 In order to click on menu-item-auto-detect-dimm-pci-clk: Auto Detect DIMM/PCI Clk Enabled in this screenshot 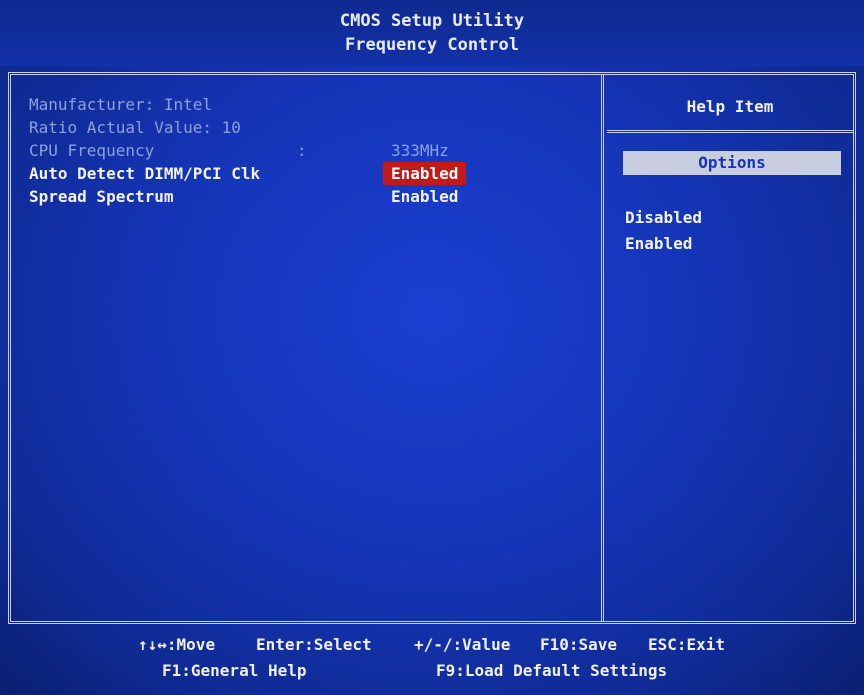, I will do `click(309, 173)`.